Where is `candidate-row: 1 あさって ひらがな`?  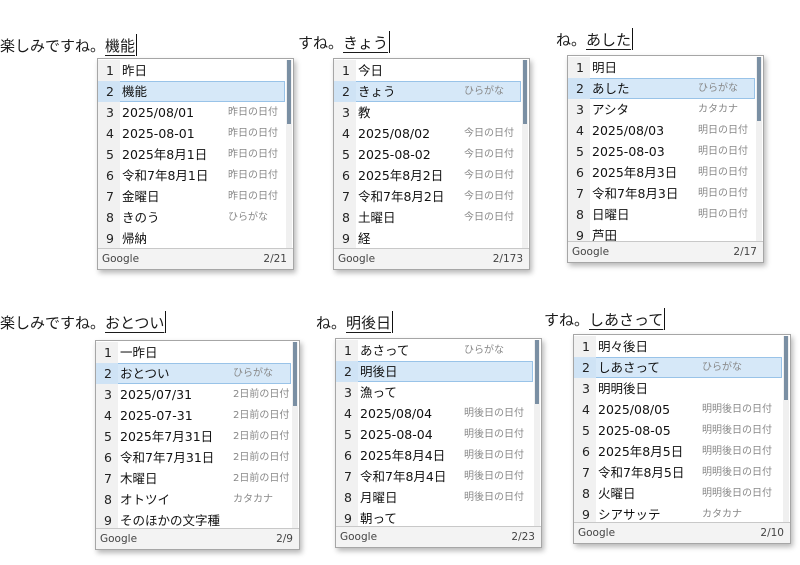
candidate-row: 1 あさって ひらがな is located at coordinates (434, 350).